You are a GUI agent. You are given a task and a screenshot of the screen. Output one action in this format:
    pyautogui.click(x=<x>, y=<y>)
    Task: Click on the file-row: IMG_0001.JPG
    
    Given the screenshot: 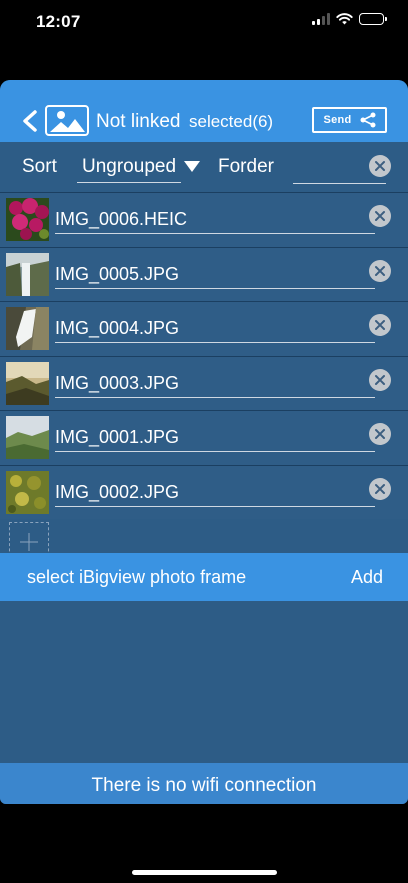 What is the action you would take?
    pyautogui.click(x=204, y=437)
    